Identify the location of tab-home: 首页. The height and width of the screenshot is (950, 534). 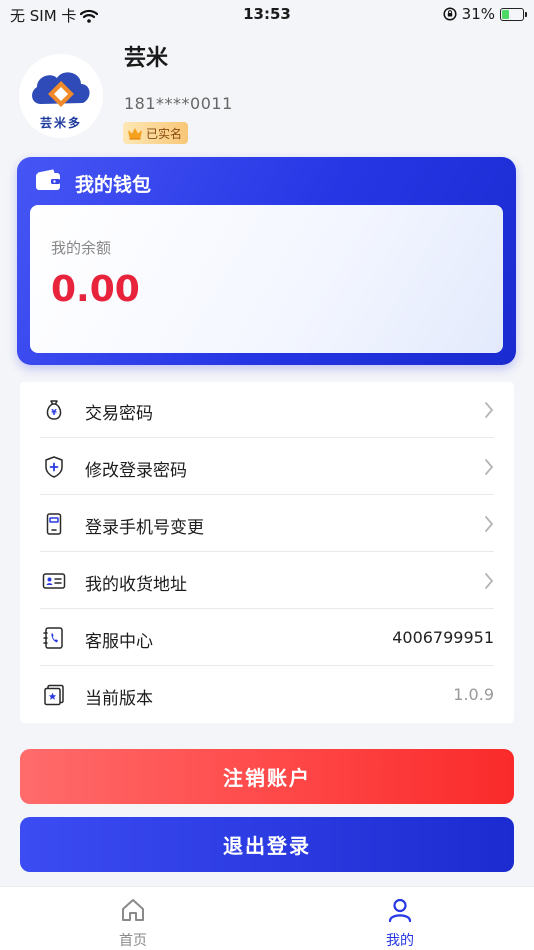
(133, 918).